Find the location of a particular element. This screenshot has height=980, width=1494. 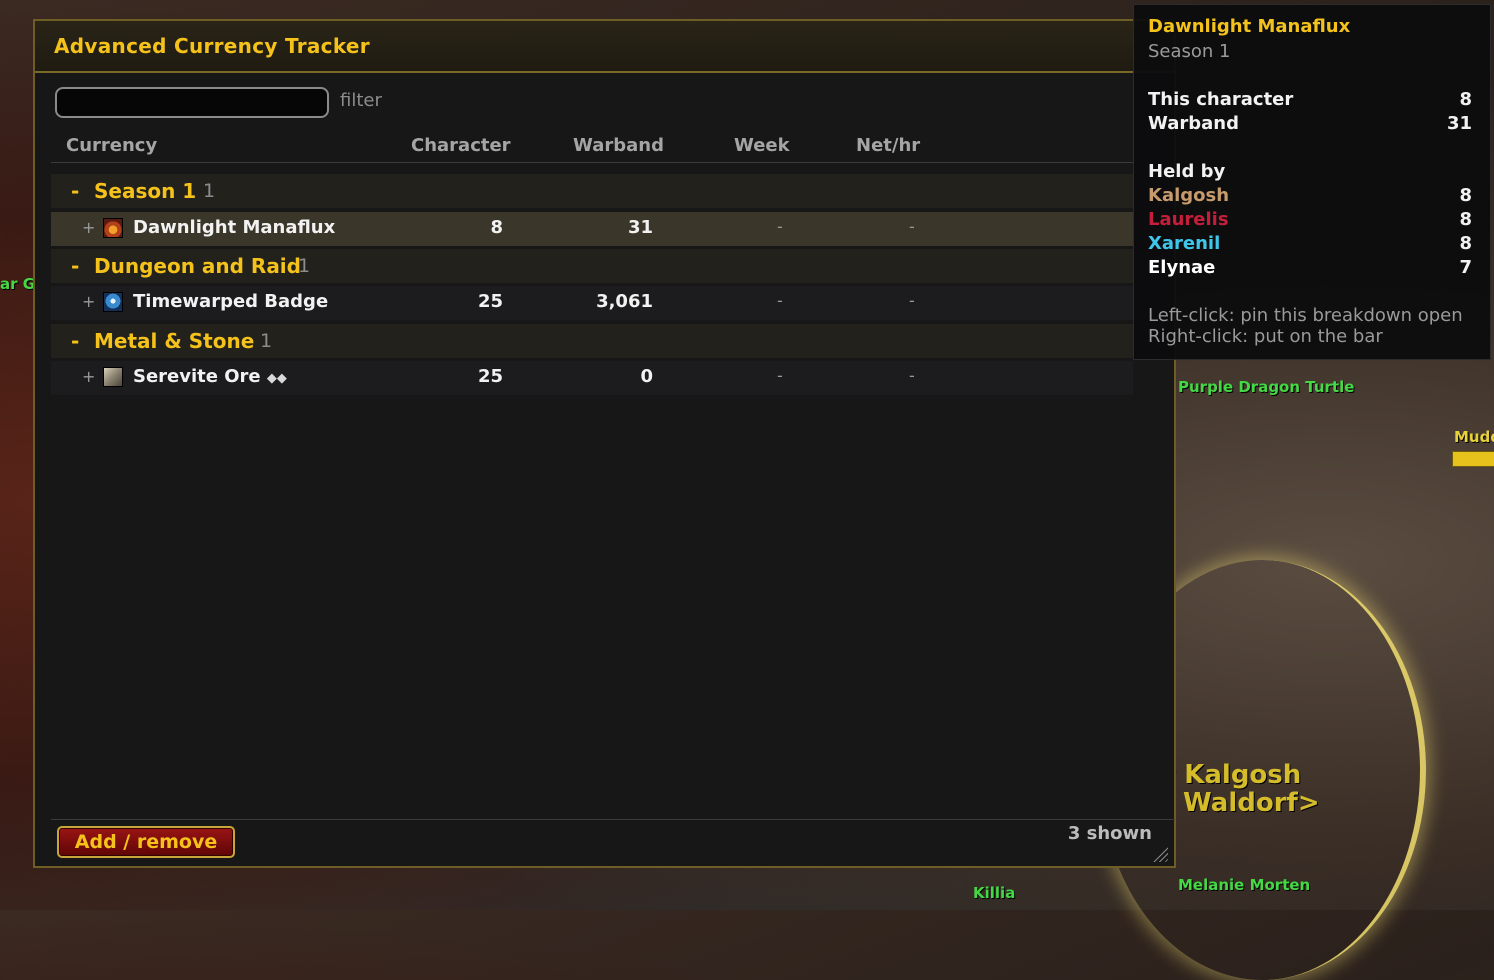

currency-row-timewarped-badge: + Timewarped Badge 25 3,061 - - is located at coordinates (592, 303).